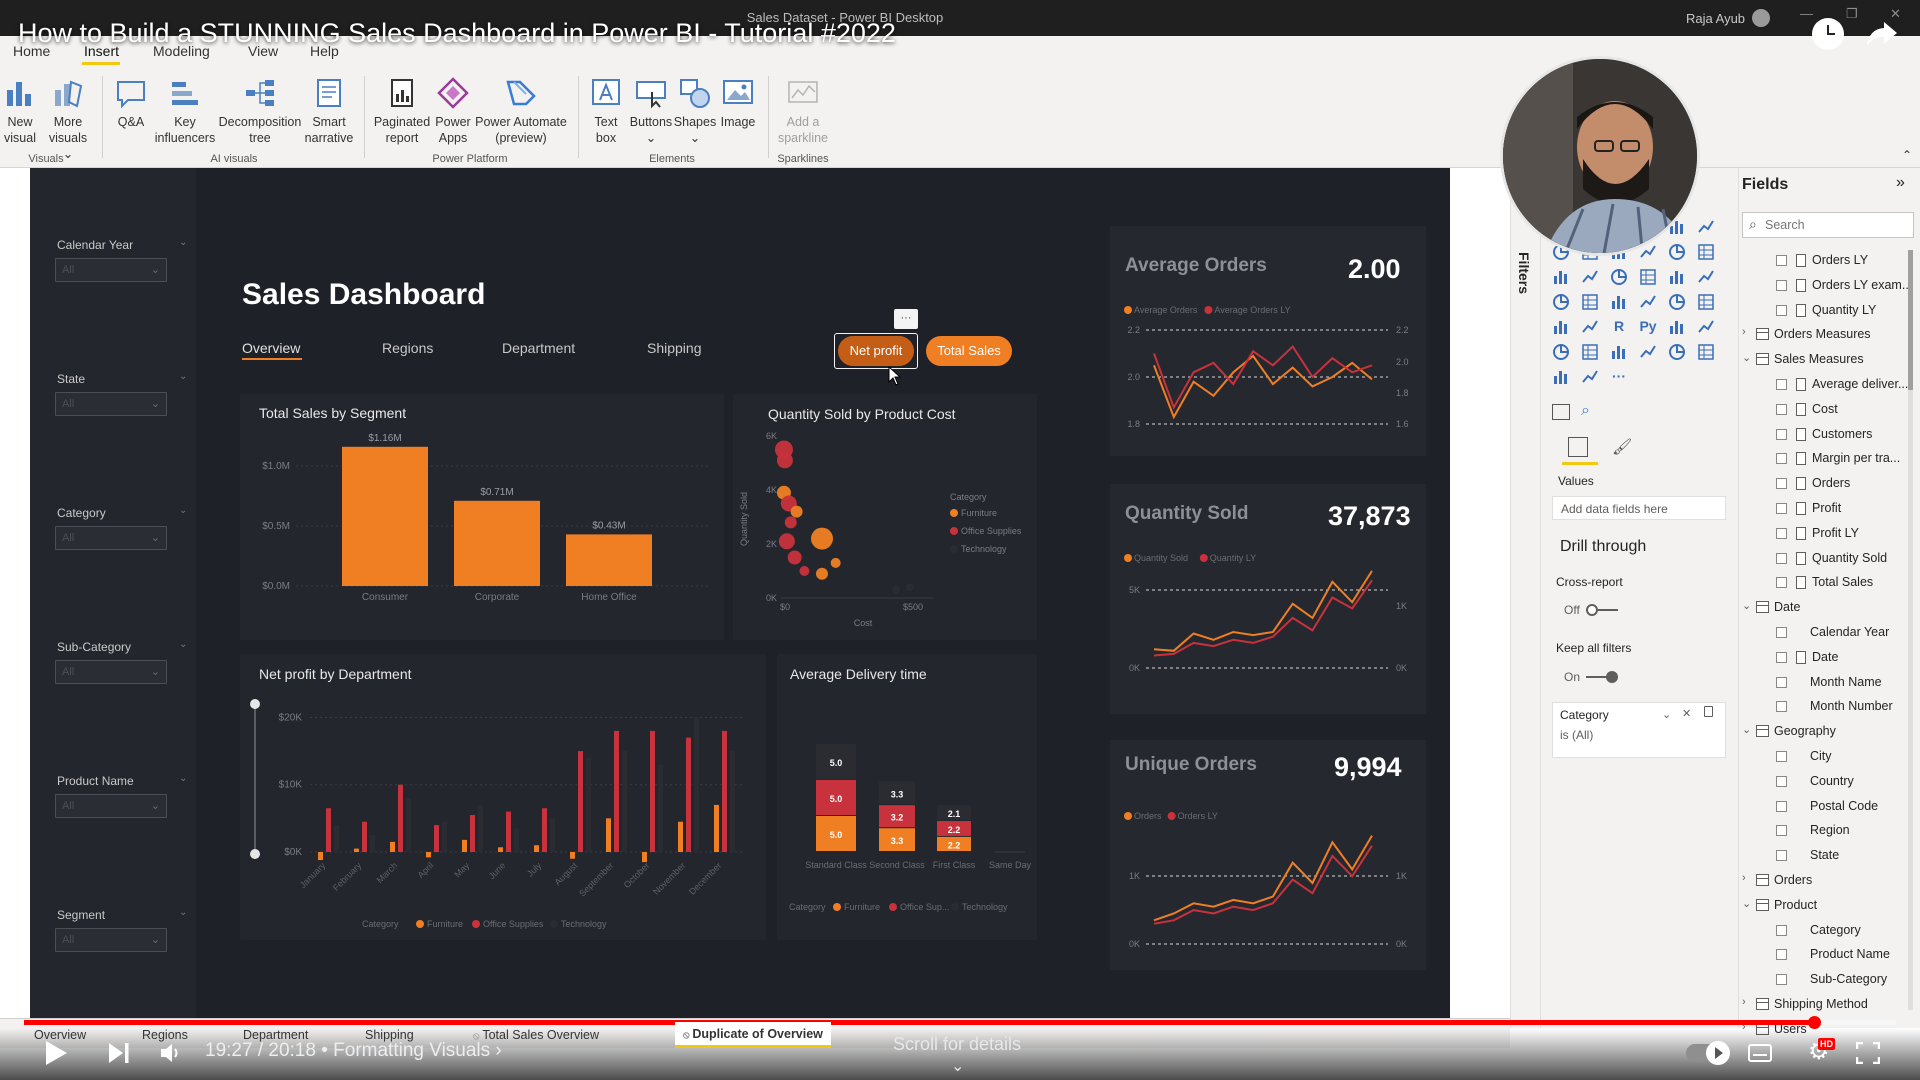 The height and width of the screenshot is (1080, 1920). Describe the element at coordinates (1585, 411) in the screenshot. I see `analytics-search-icon: ⌕` at that location.